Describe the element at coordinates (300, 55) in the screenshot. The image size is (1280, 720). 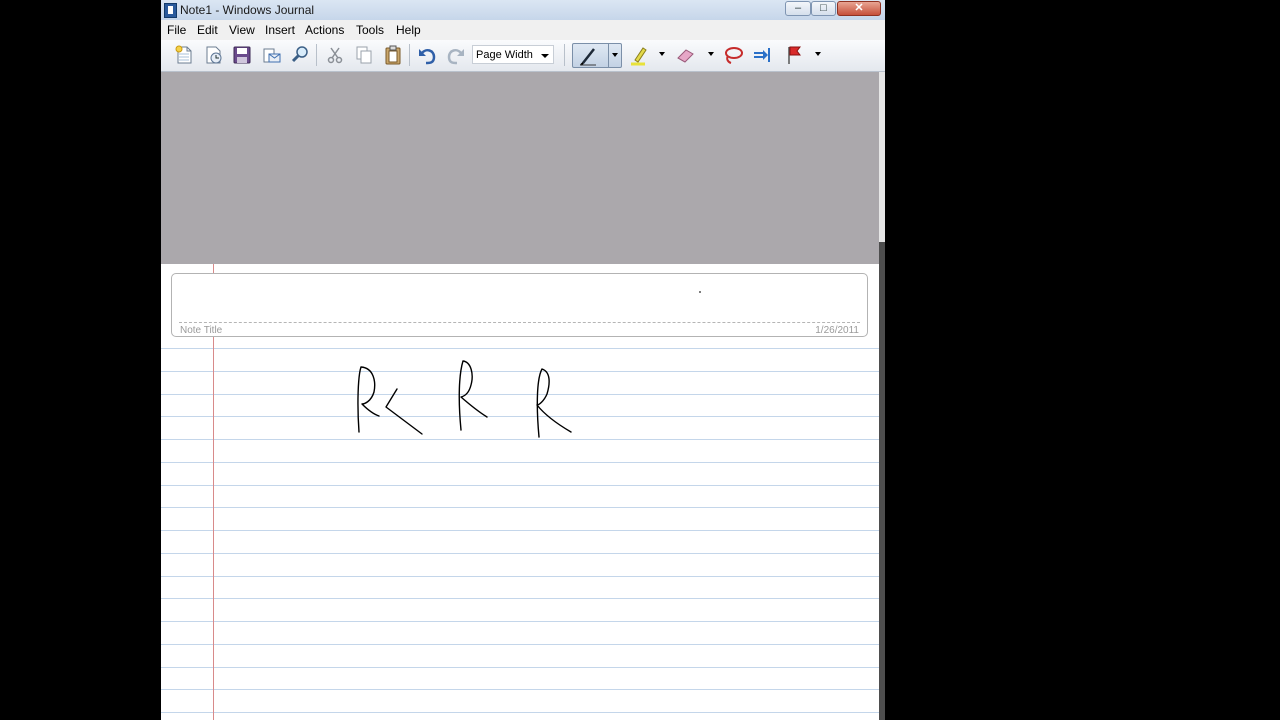
I see `find-icon` at that location.